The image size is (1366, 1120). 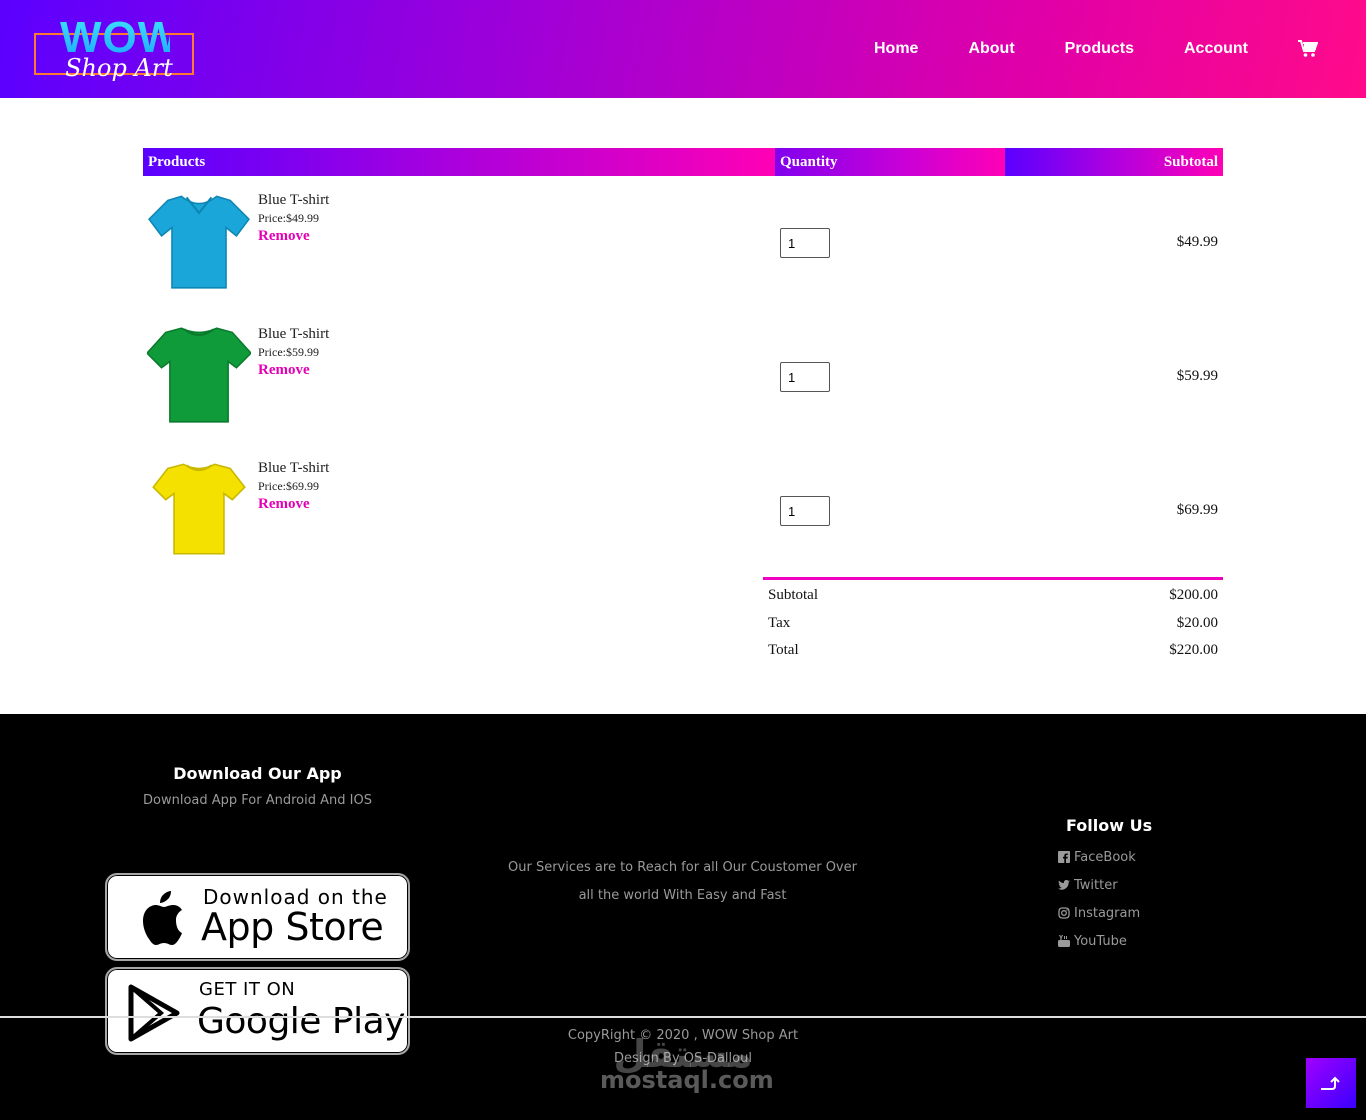 I want to click on product-price: Price:$59.99, so click(x=288, y=352).